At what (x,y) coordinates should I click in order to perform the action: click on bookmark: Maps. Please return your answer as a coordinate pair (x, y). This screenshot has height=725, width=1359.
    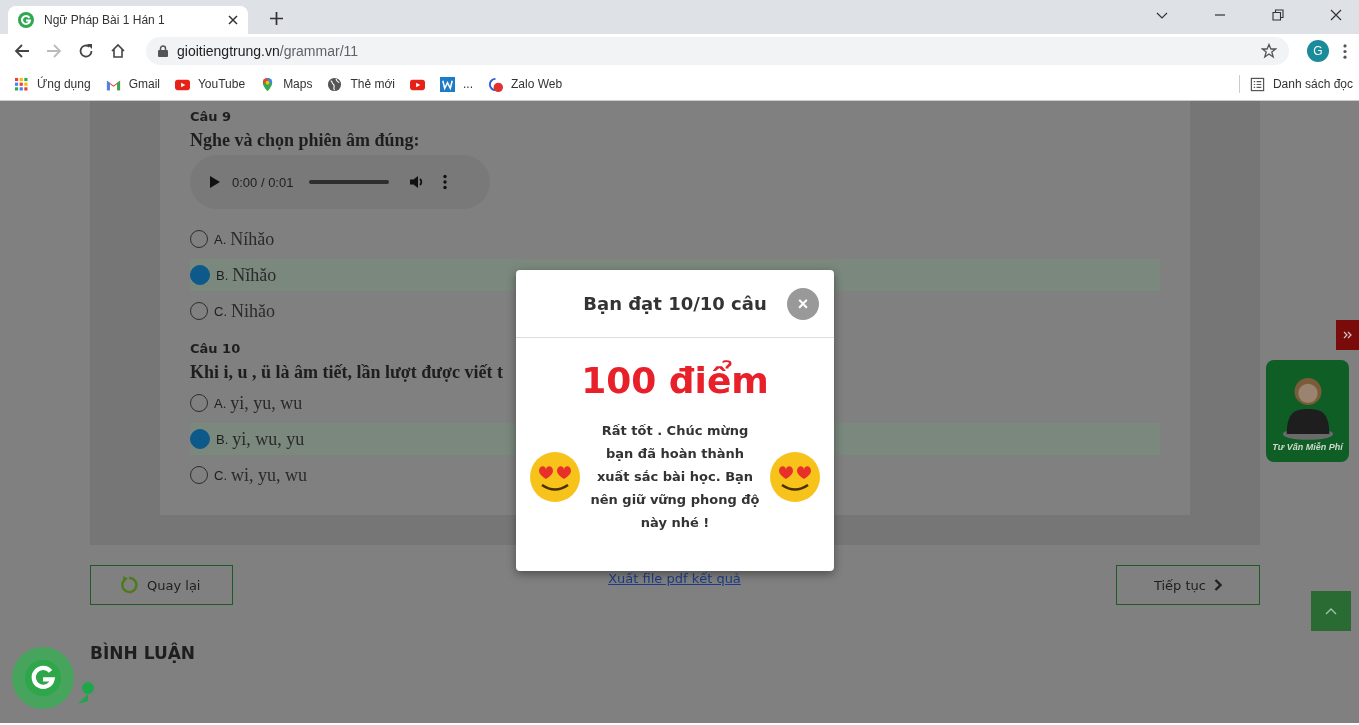
    Looking at the image, I should click on (286, 84).